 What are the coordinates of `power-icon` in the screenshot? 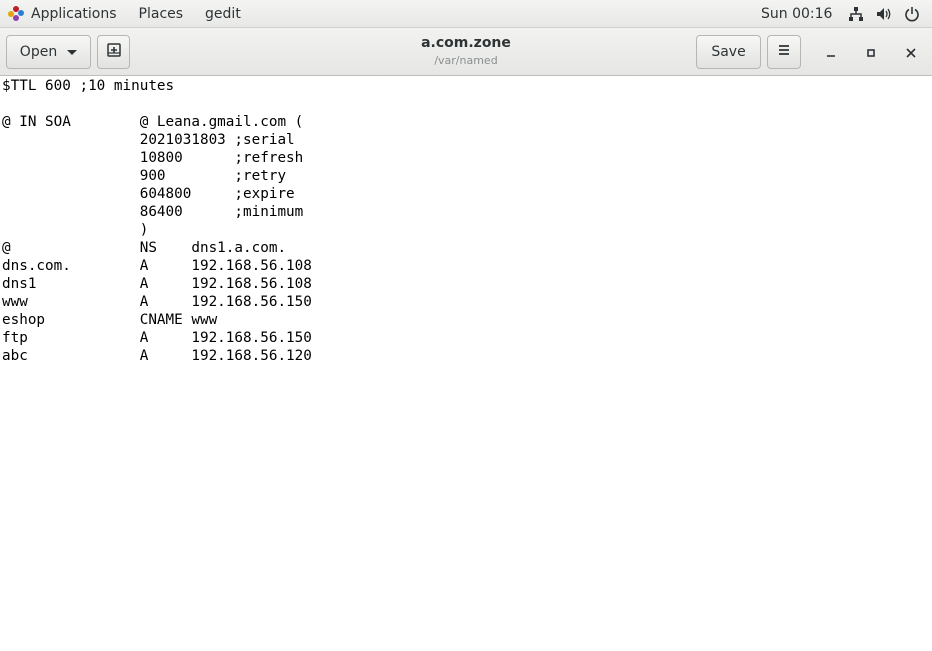 It's located at (912, 14).